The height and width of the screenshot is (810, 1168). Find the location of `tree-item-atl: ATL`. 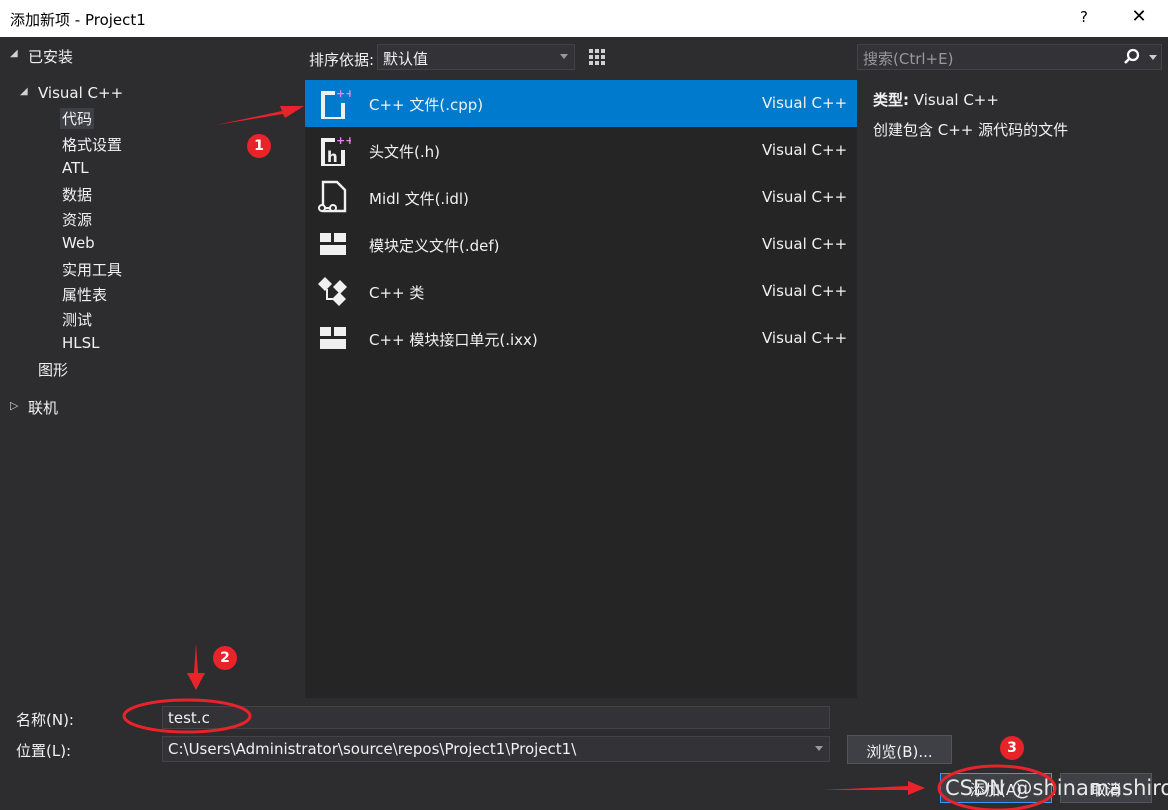

tree-item-atl: ATL is located at coordinates (75, 168).